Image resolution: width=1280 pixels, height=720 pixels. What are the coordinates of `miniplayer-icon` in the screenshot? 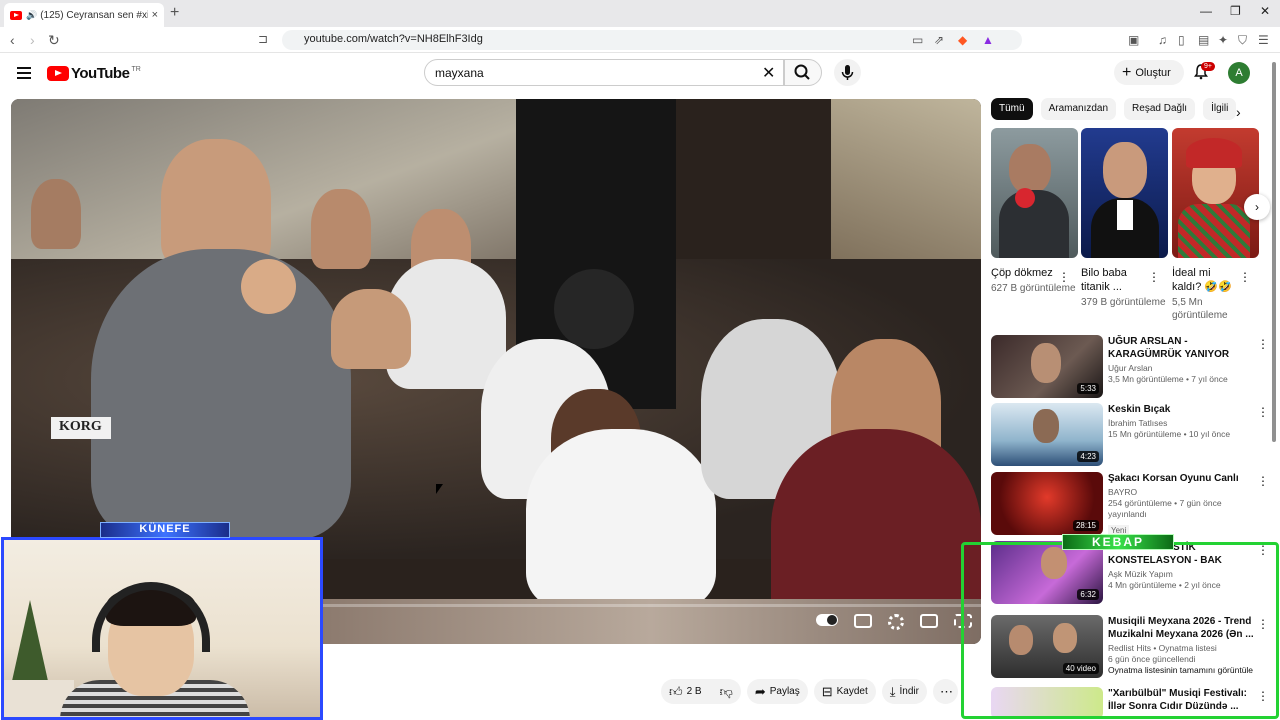 It's located at (929, 621).